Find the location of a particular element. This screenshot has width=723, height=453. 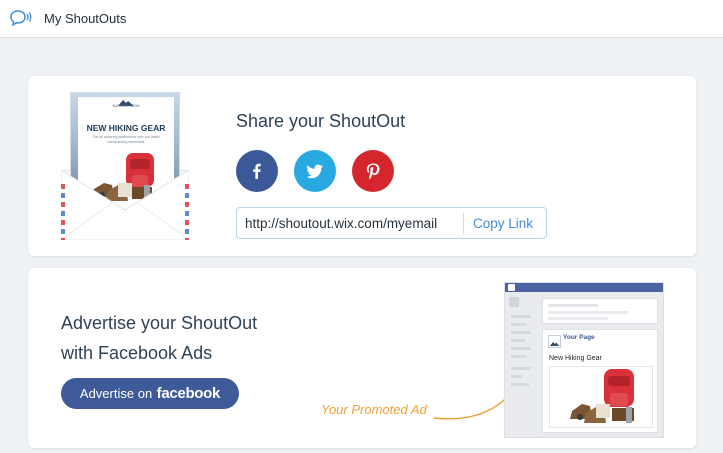

post-image is located at coordinates (601, 397).